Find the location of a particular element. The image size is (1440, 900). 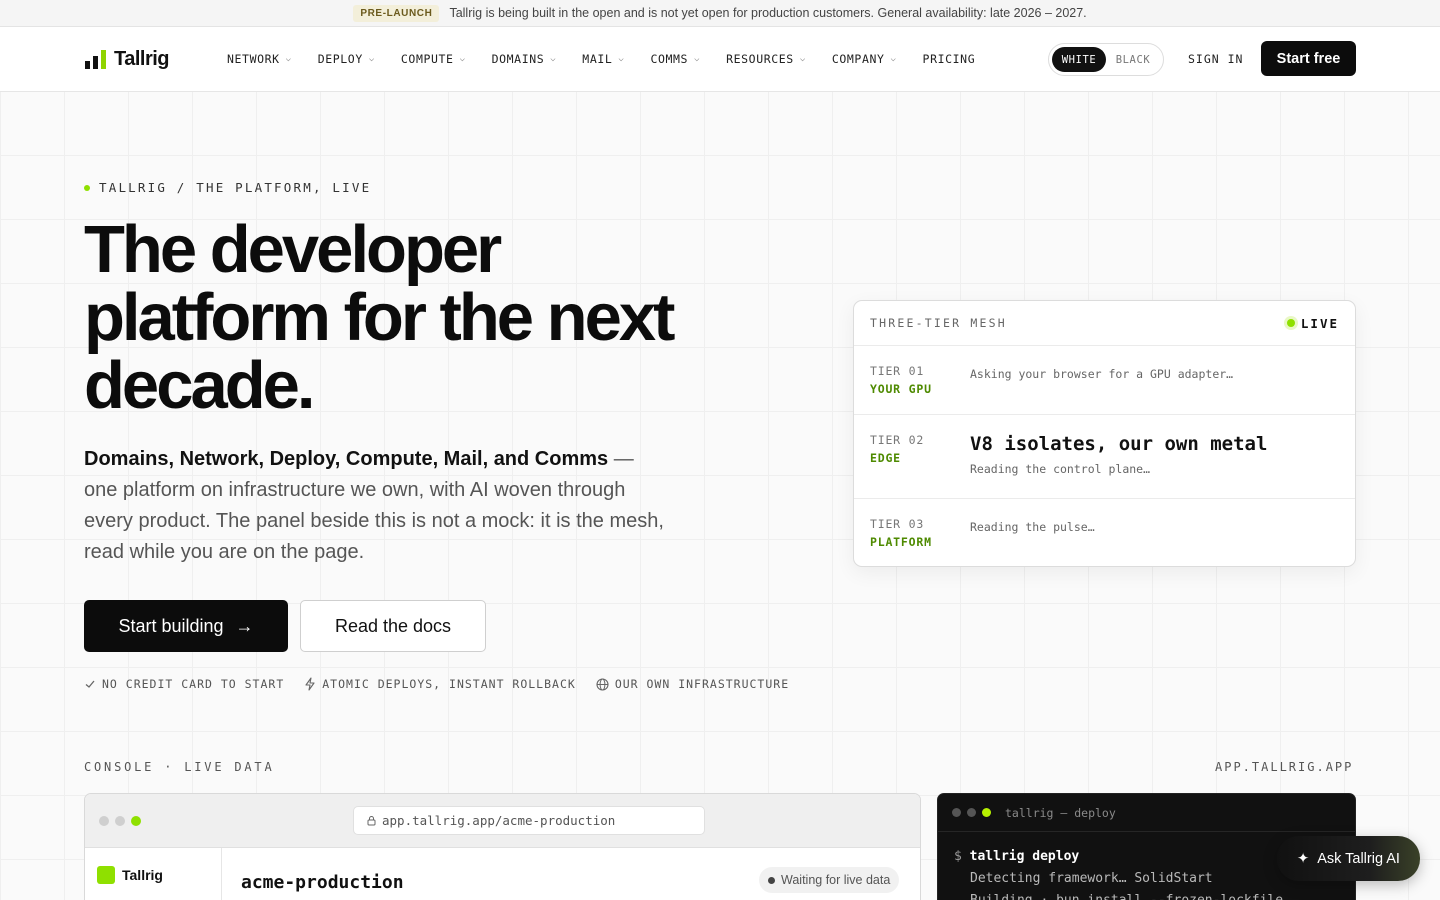

sidebar-logo-text: Tallrig is located at coordinates (142, 875).